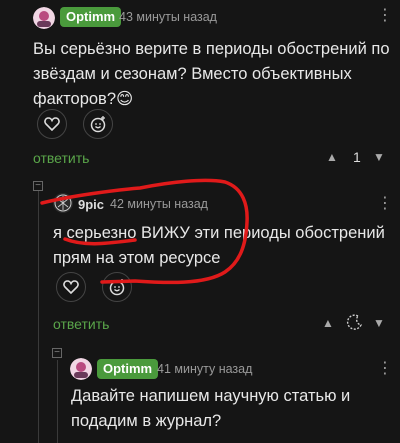  I want to click on rating-count: 1, so click(357, 157).